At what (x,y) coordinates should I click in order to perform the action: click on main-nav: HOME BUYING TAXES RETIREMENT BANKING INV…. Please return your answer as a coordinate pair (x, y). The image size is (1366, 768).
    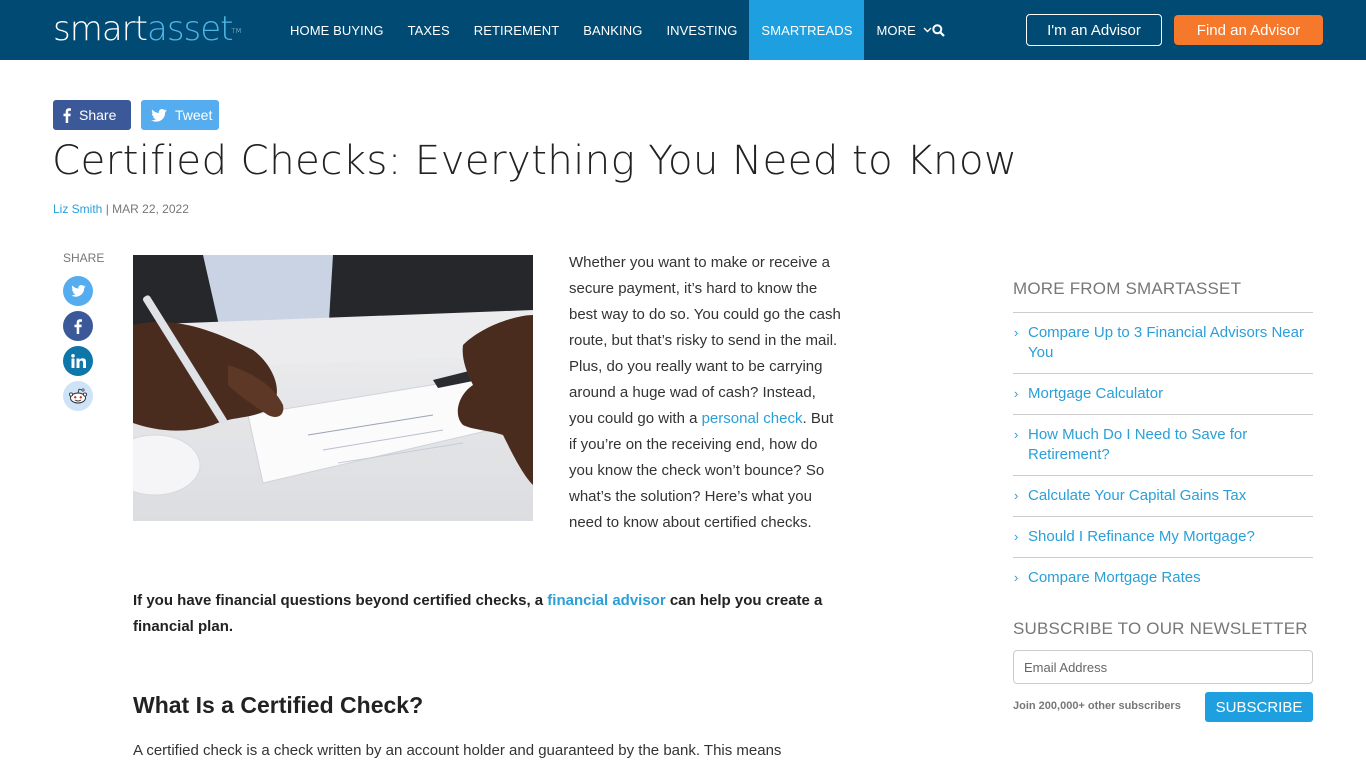
    Looking at the image, I should click on (611, 30).